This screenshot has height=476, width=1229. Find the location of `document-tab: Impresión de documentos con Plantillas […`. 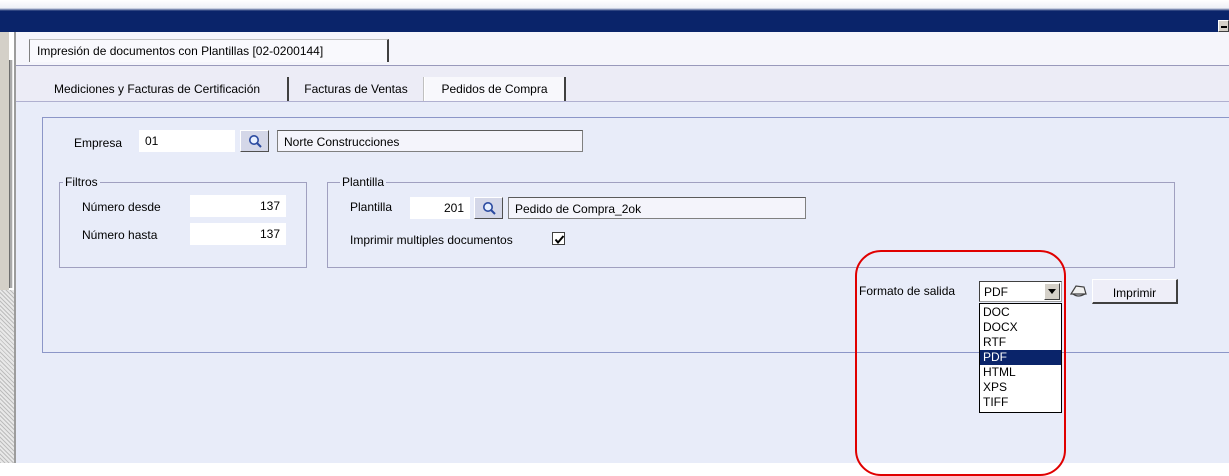

document-tab: Impresión de documentos con Plantillas [… is located at coordinates (209, 50).